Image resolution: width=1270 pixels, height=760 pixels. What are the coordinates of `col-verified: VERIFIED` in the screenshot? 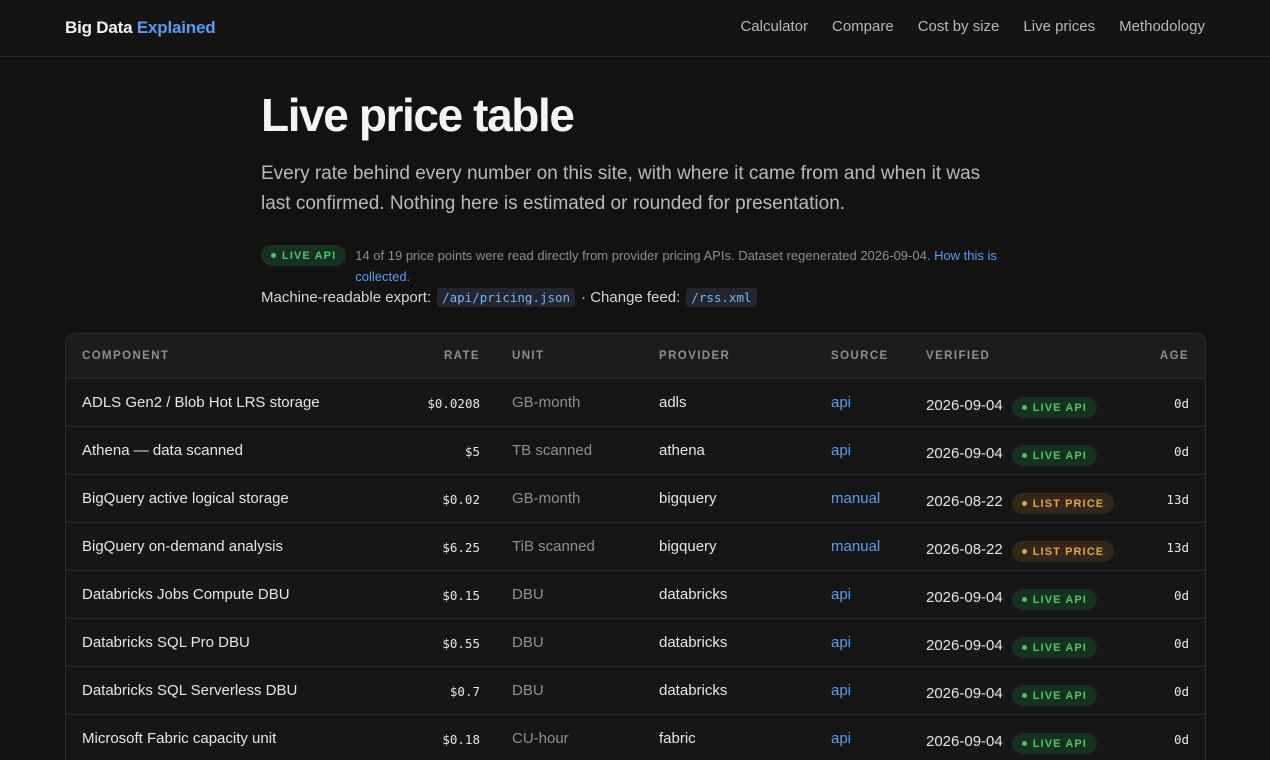 It's located at (958, 356).